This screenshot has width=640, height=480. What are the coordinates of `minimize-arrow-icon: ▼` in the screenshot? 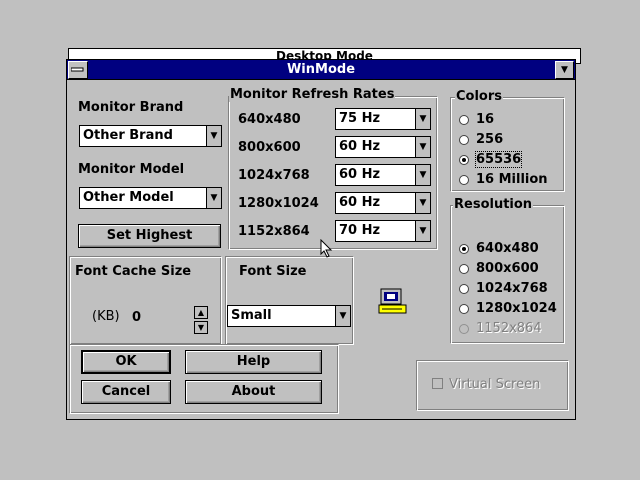 It's located at (564, 70).